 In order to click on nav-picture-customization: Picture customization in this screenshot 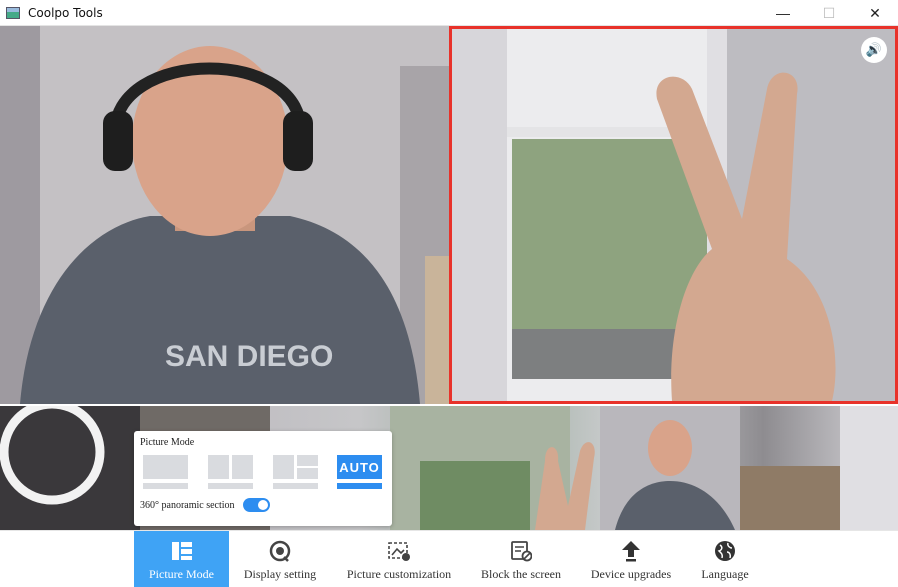, I will do `click(399, 559)`.